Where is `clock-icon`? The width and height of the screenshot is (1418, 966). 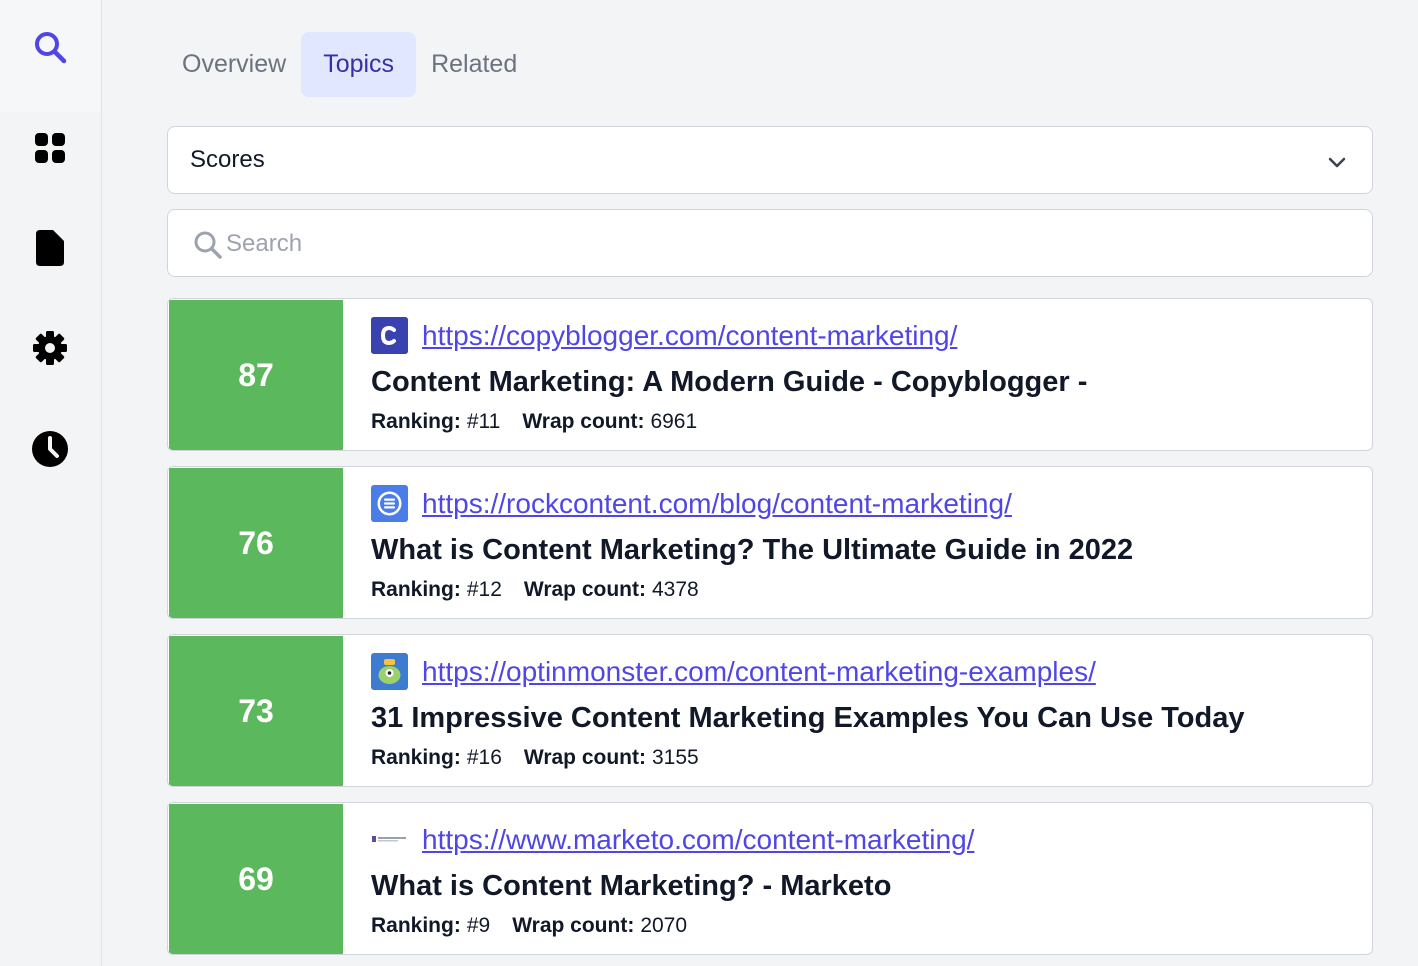
clock-icon is located at coordinates (50, 449).